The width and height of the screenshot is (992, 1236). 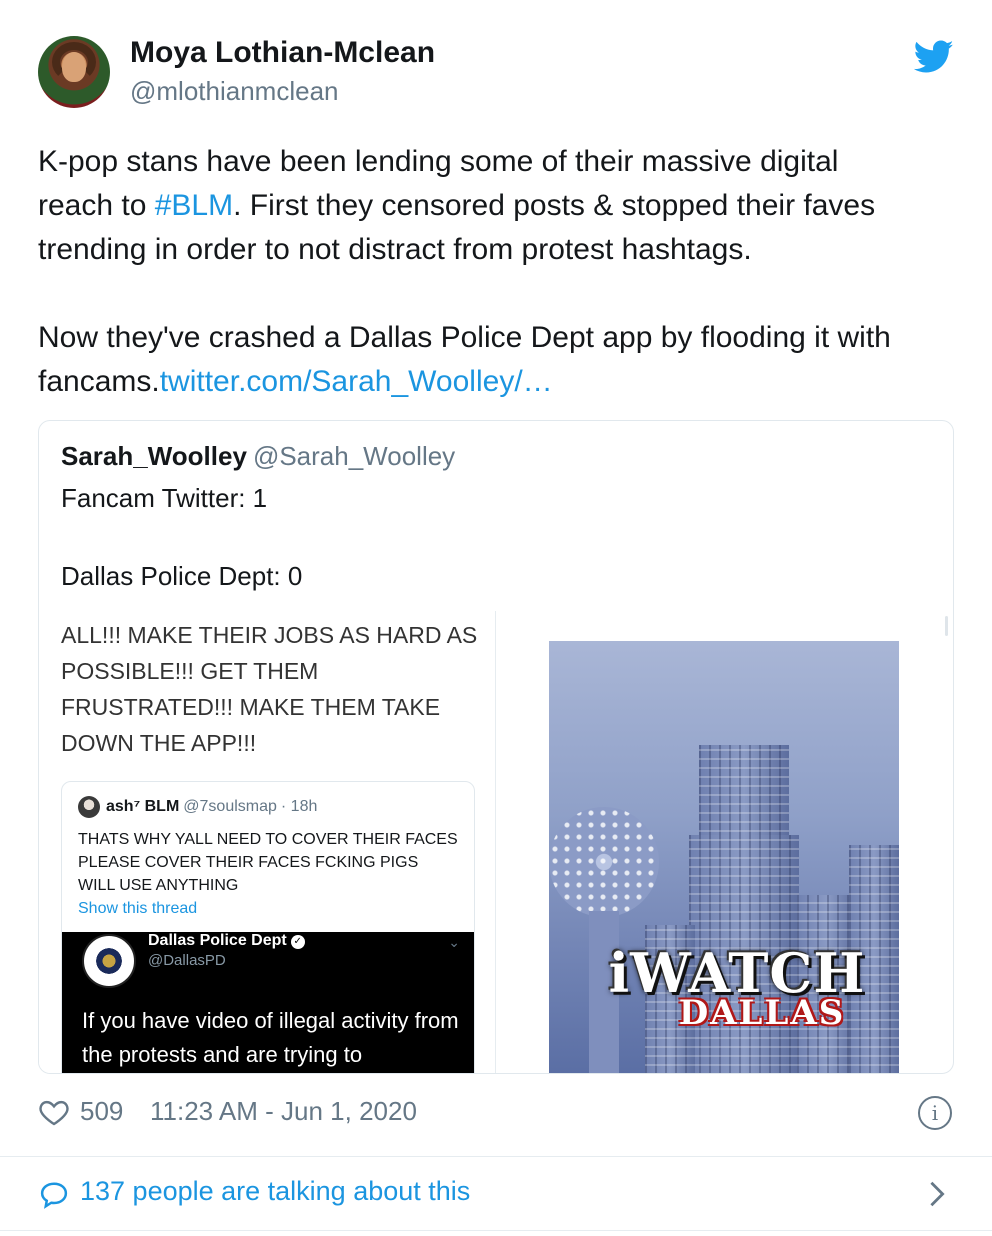 I want to click on chevron-down-icon: ⌄, so click(x=454, y=942).